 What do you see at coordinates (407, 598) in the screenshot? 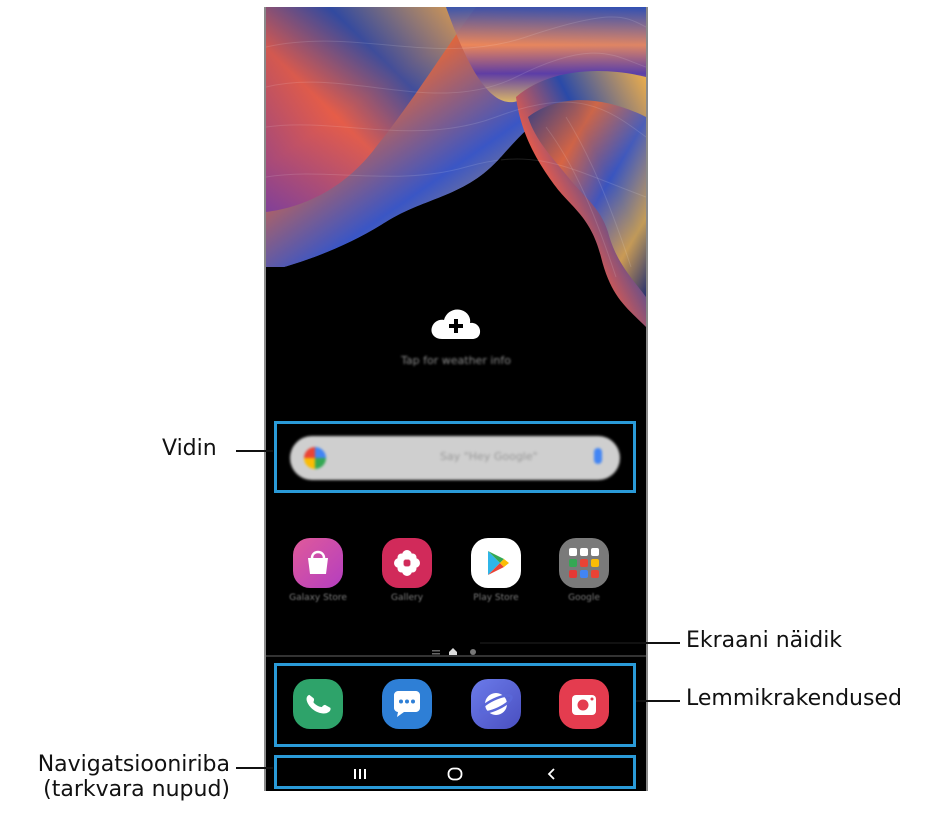
I see `app-label: Gallery` at bounding box center [407, 598].